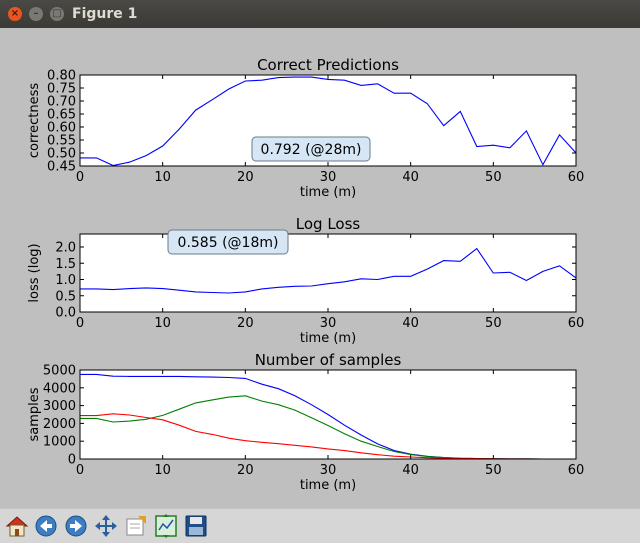 The width and height of the screenshot is (640, 543). Describe the element at coordinates (65, 280) in the screenshot. I see `y-tick-label: 1.0` at that location.